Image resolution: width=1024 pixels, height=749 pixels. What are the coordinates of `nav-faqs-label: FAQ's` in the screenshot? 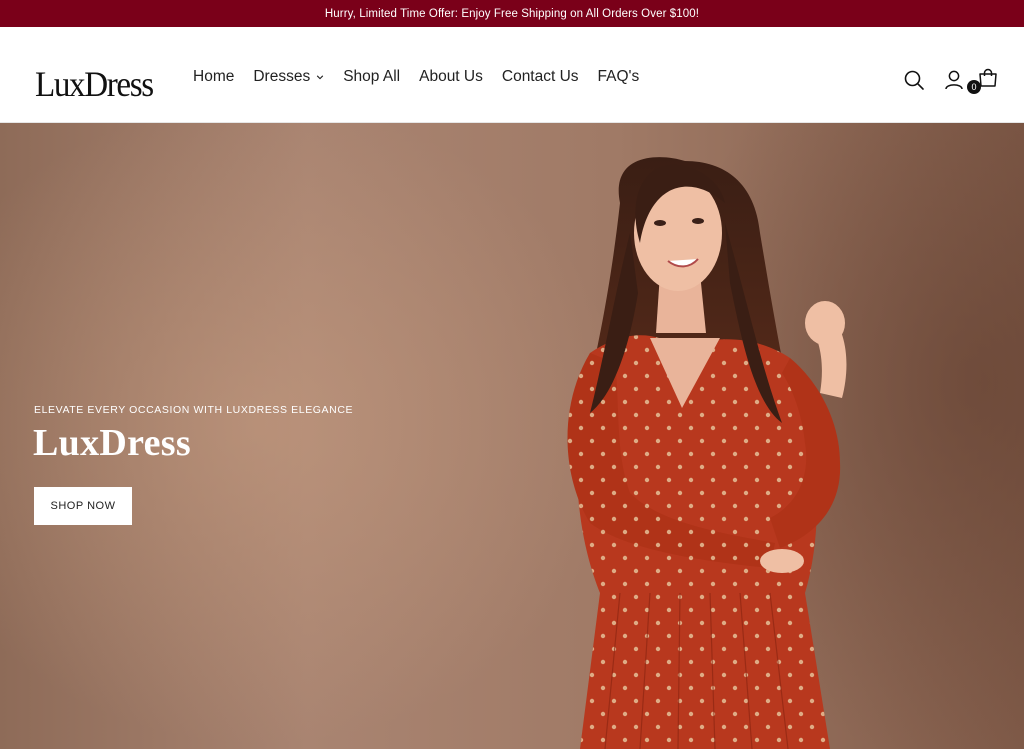 It's located at (618, 76).